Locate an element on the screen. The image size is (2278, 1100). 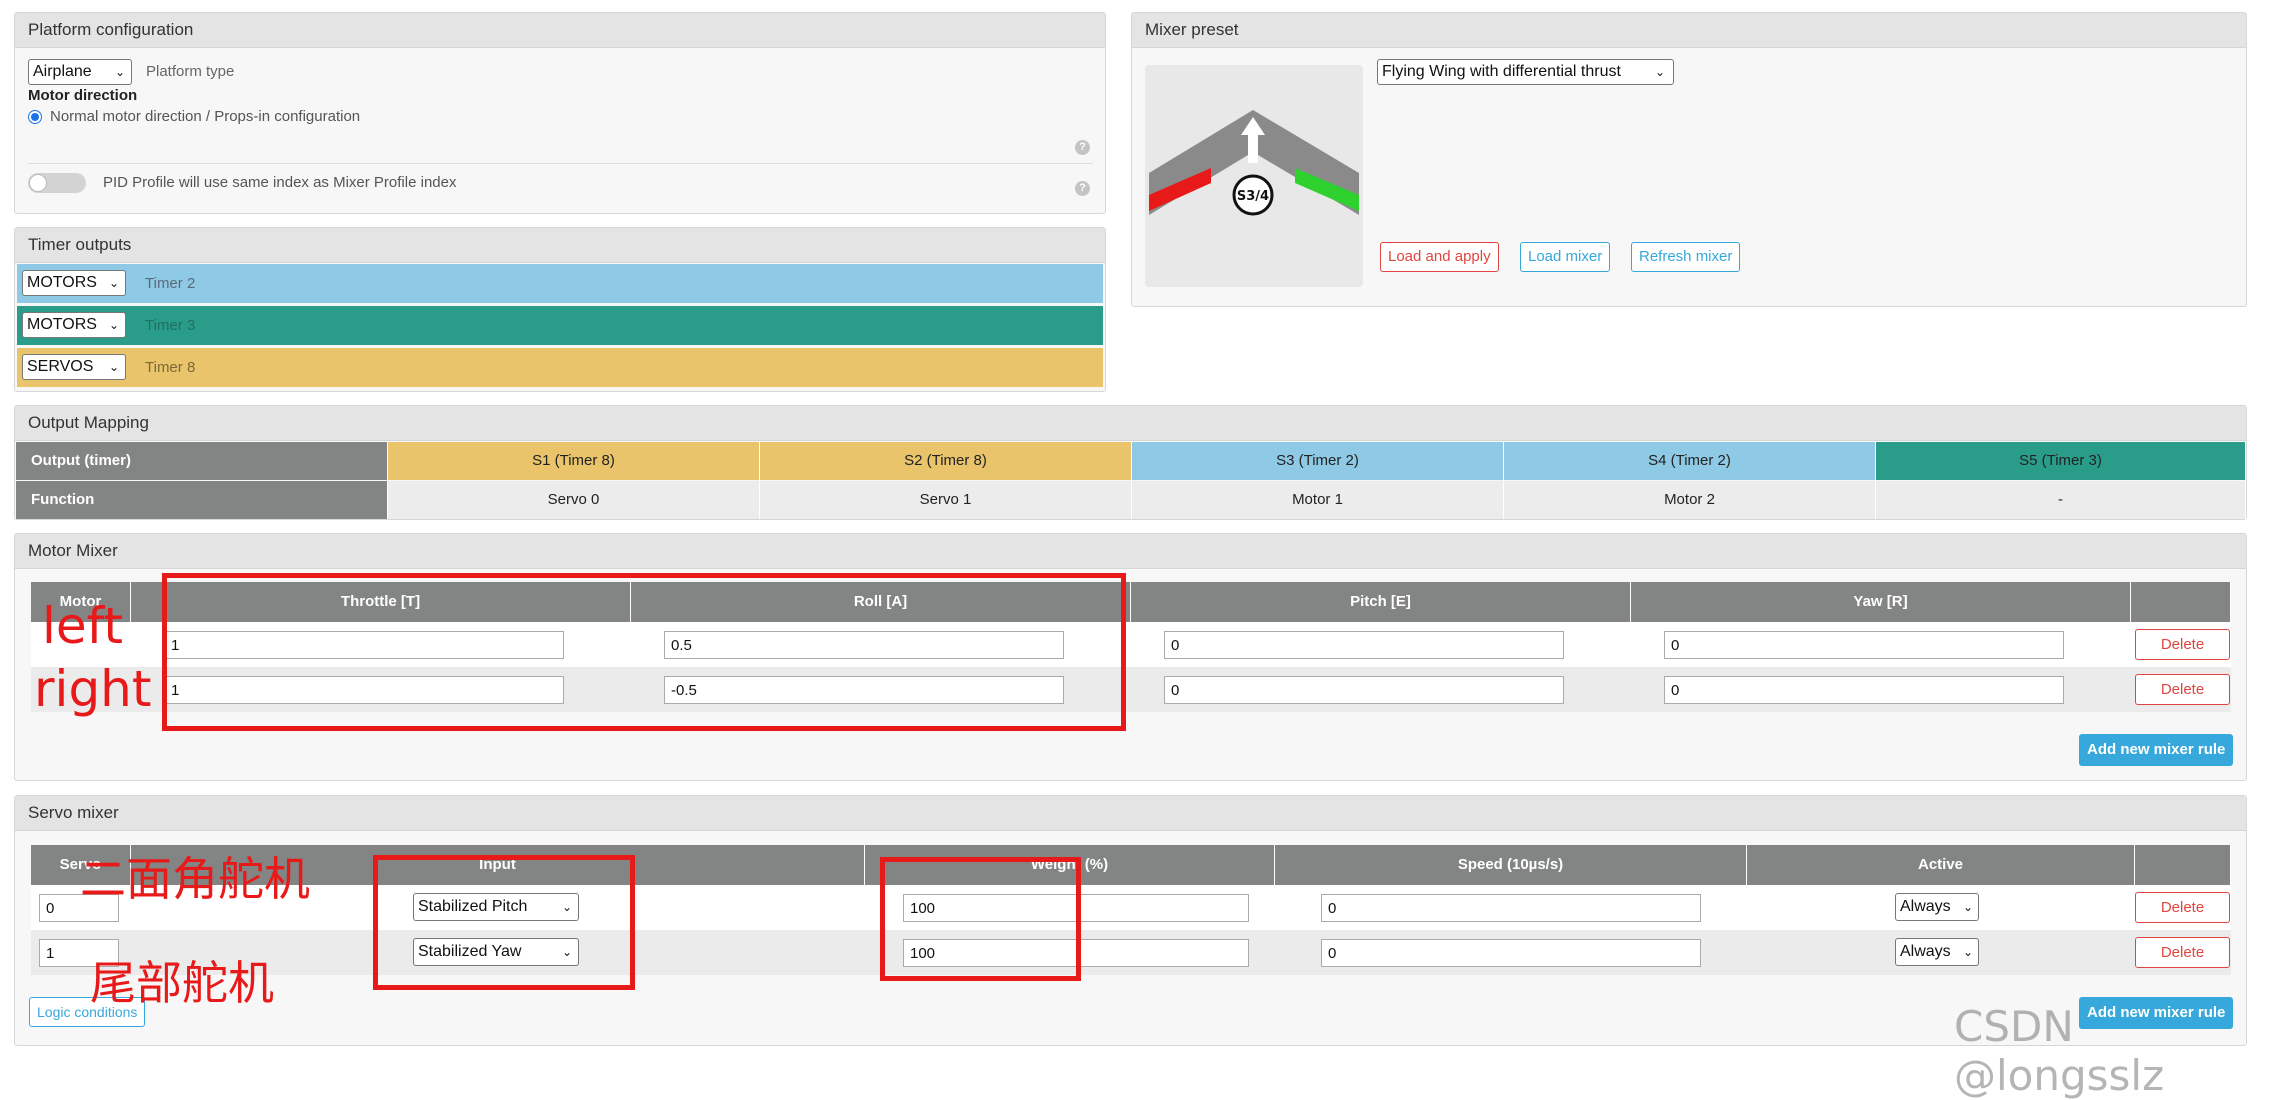
function-cell: Motor 2 is located at coordinates (1690, 500).